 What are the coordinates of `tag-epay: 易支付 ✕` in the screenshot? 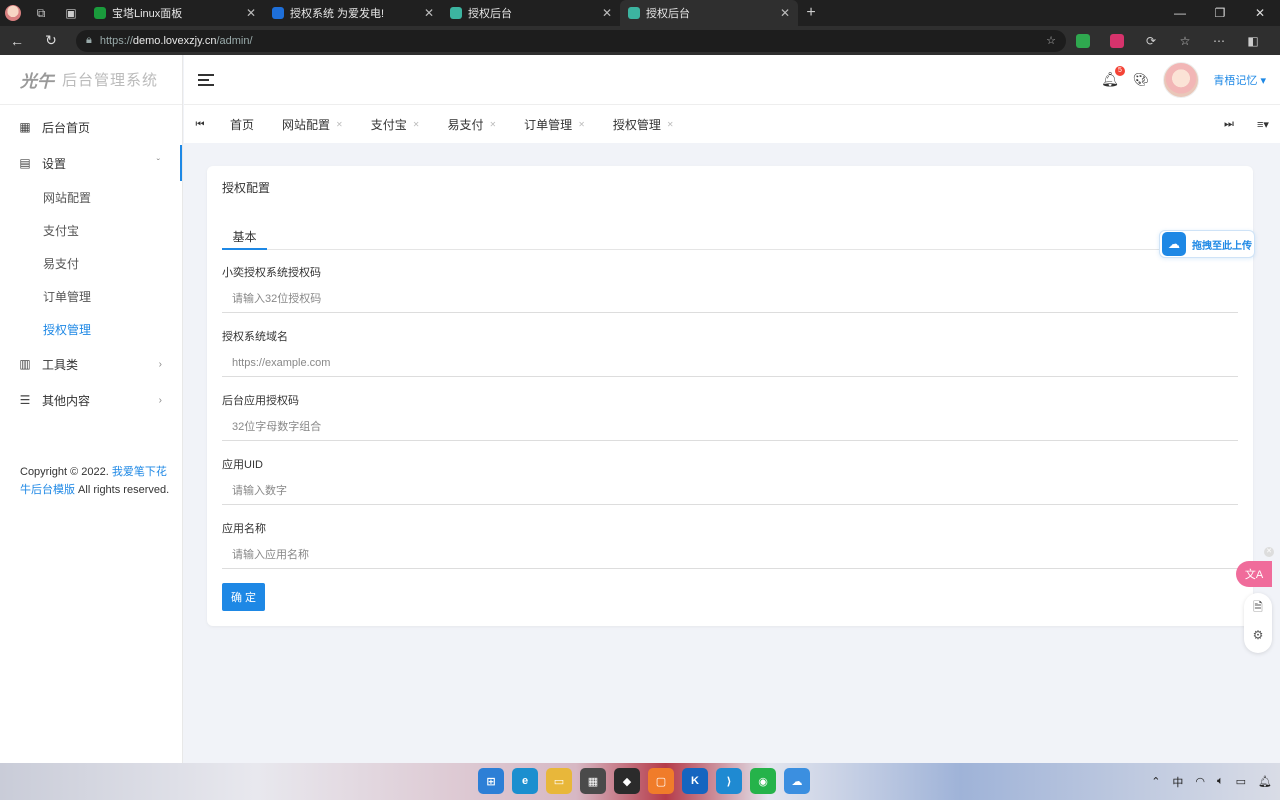 It's located at (471, 124).